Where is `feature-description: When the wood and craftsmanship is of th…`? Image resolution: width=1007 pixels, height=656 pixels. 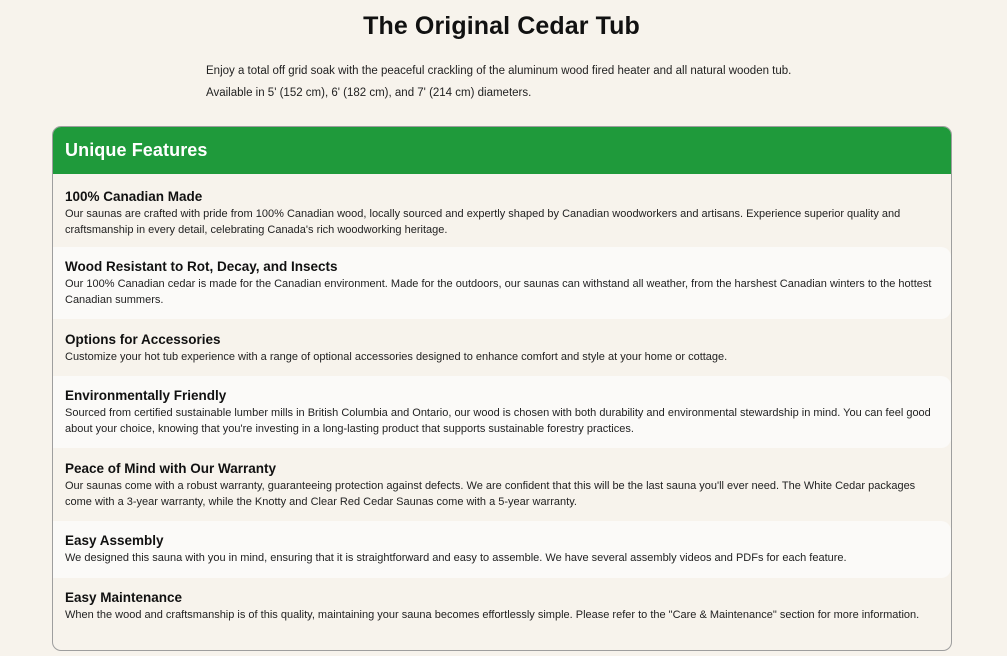 feature-description: When the wood and craftsmanship is of th… is located at coordinates (492, 615).